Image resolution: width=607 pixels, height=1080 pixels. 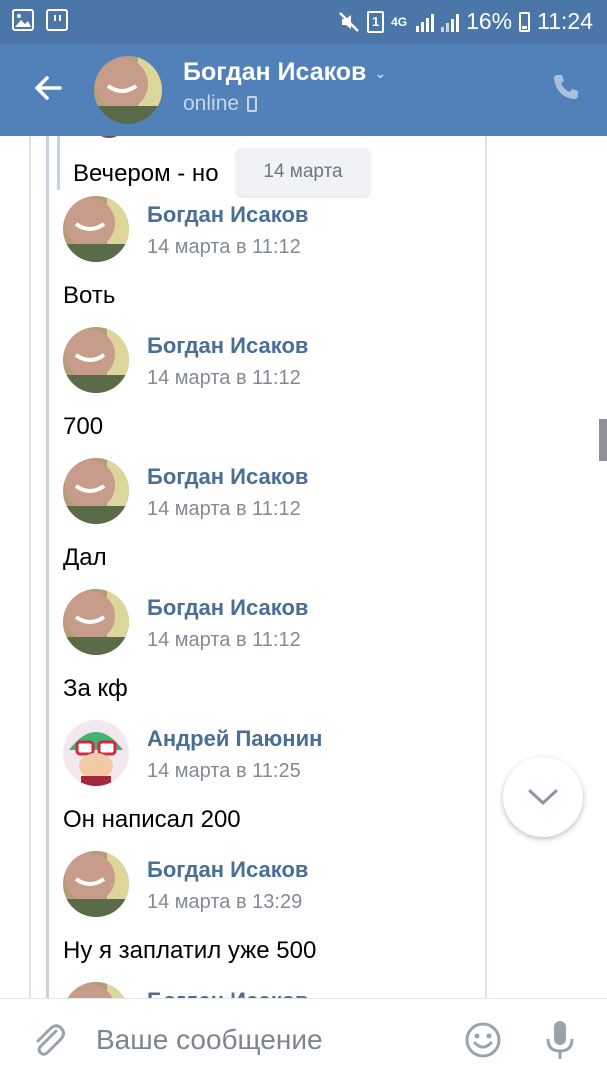 I want to click on chevron-down-icon, so click(x=543, y=797).